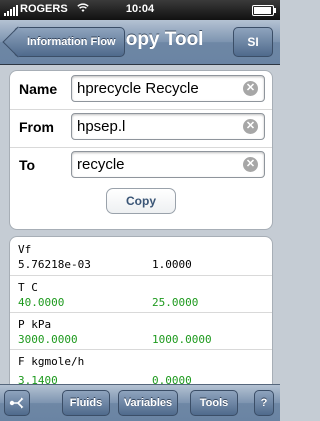  What do you see at coordinates (253, 42) in the screenshot?
I see `units-button: SI` at bounding box center [253, 42].